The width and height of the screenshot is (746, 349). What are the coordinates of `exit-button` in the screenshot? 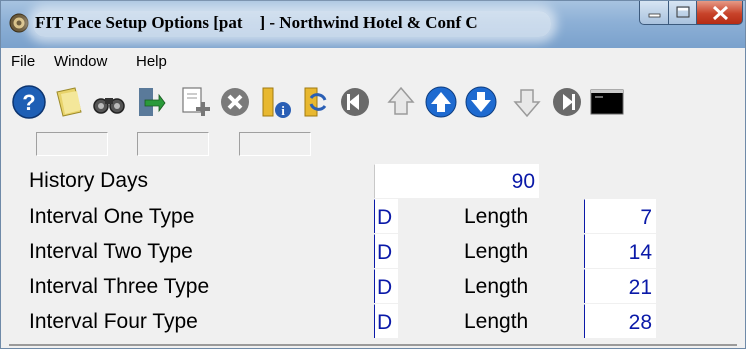 It's located at (149, 102).